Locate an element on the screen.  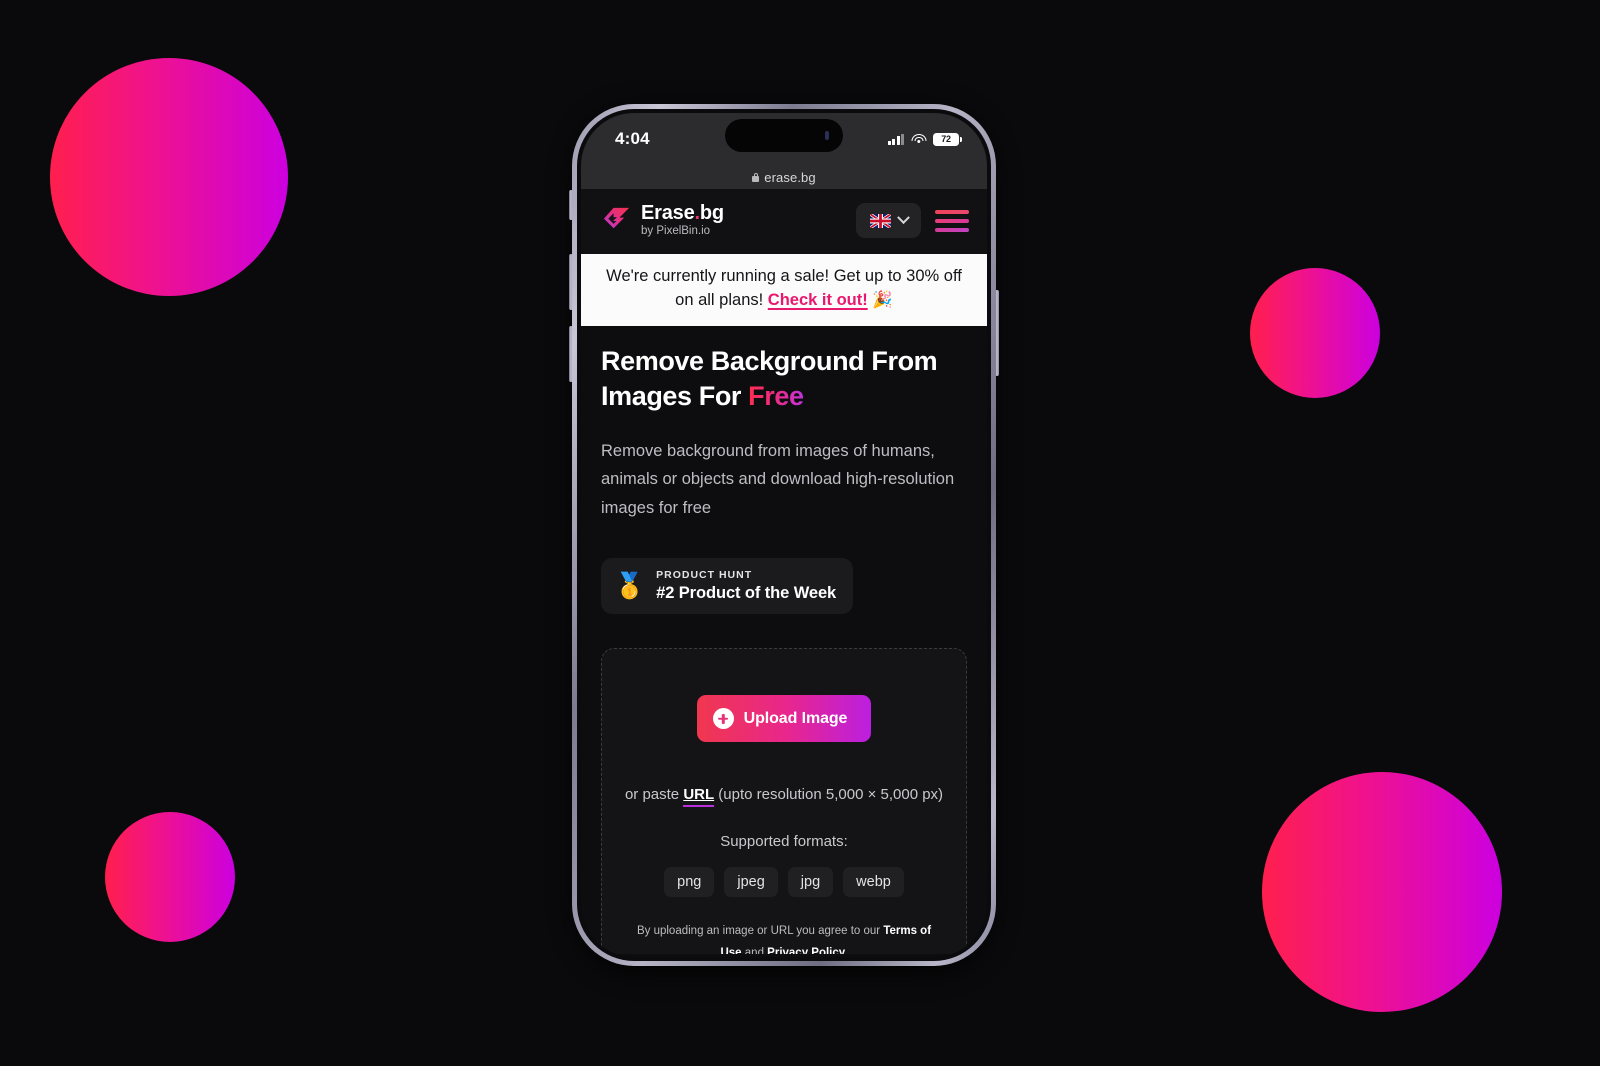
status-bar: 4:04 72 is located at coordinates (784, 139).